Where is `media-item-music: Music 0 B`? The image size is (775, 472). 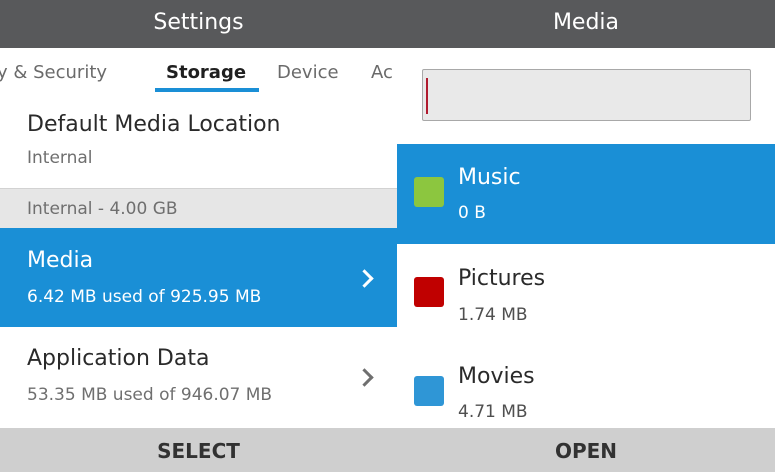
media-item-music: Music 0 B is located at coordinates (586, 194).